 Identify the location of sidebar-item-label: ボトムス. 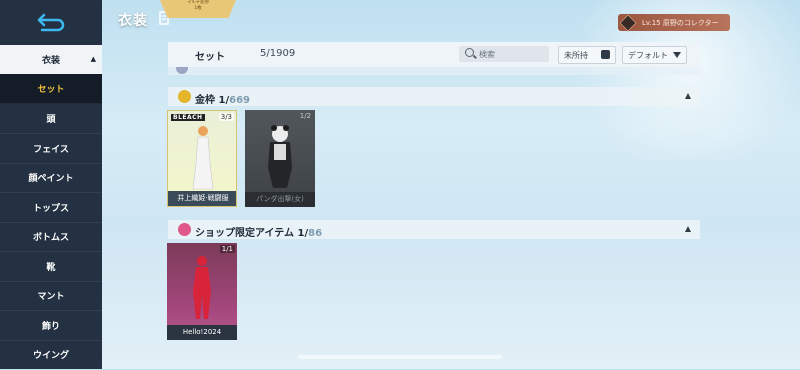
(50, 238).